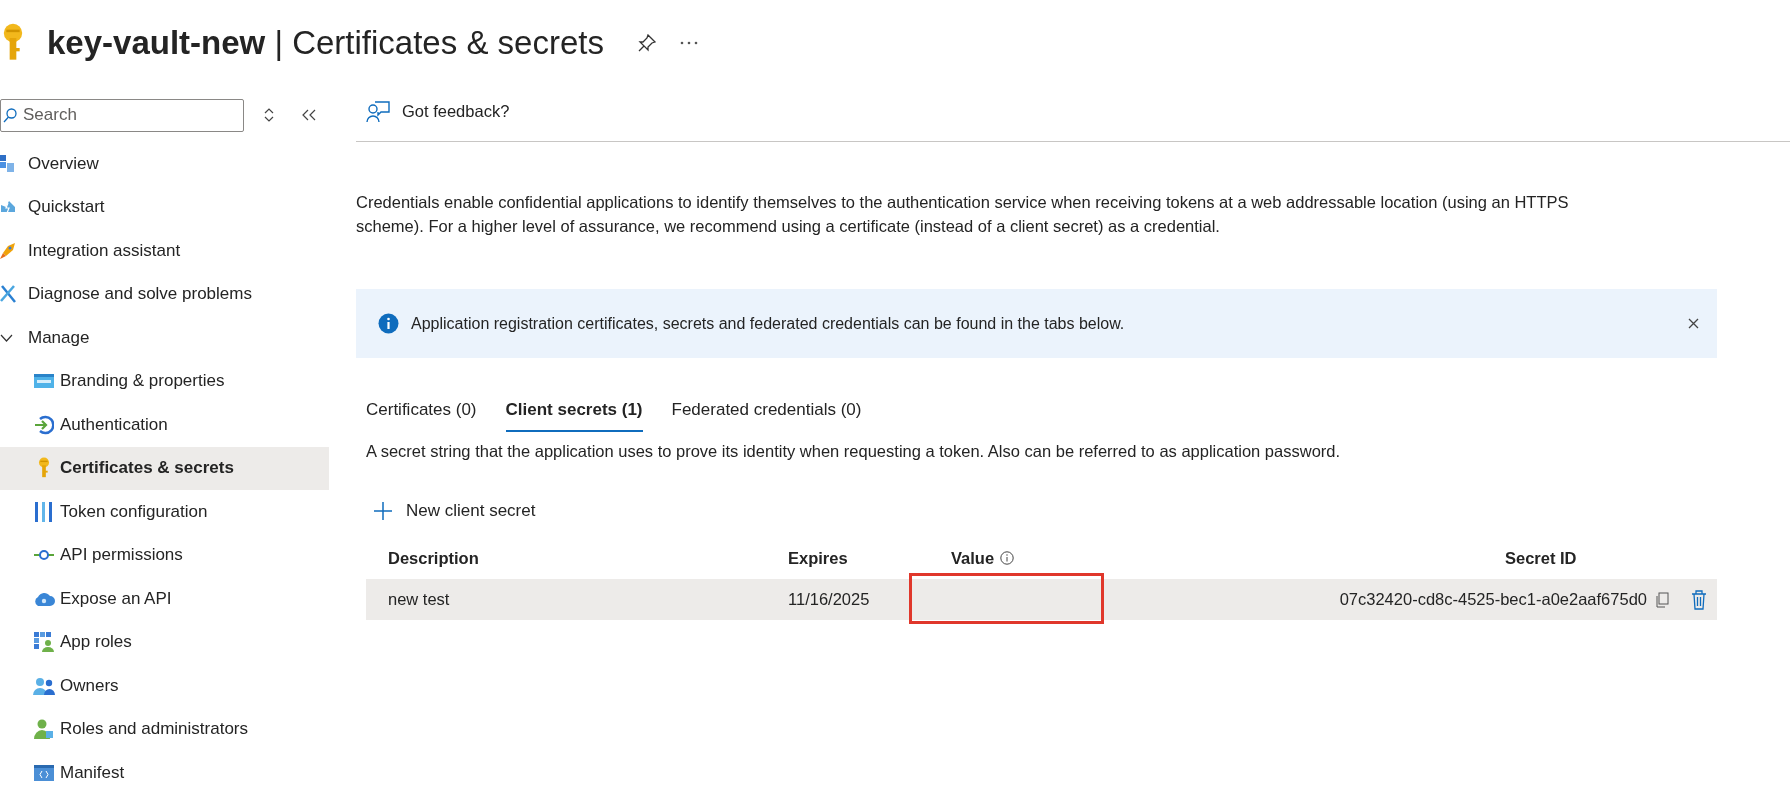 The image size is (1790, 810). Describe the element at coordinates (164, 729) in the screenshot. I see `nav-item: Roles and administrators` at that location.